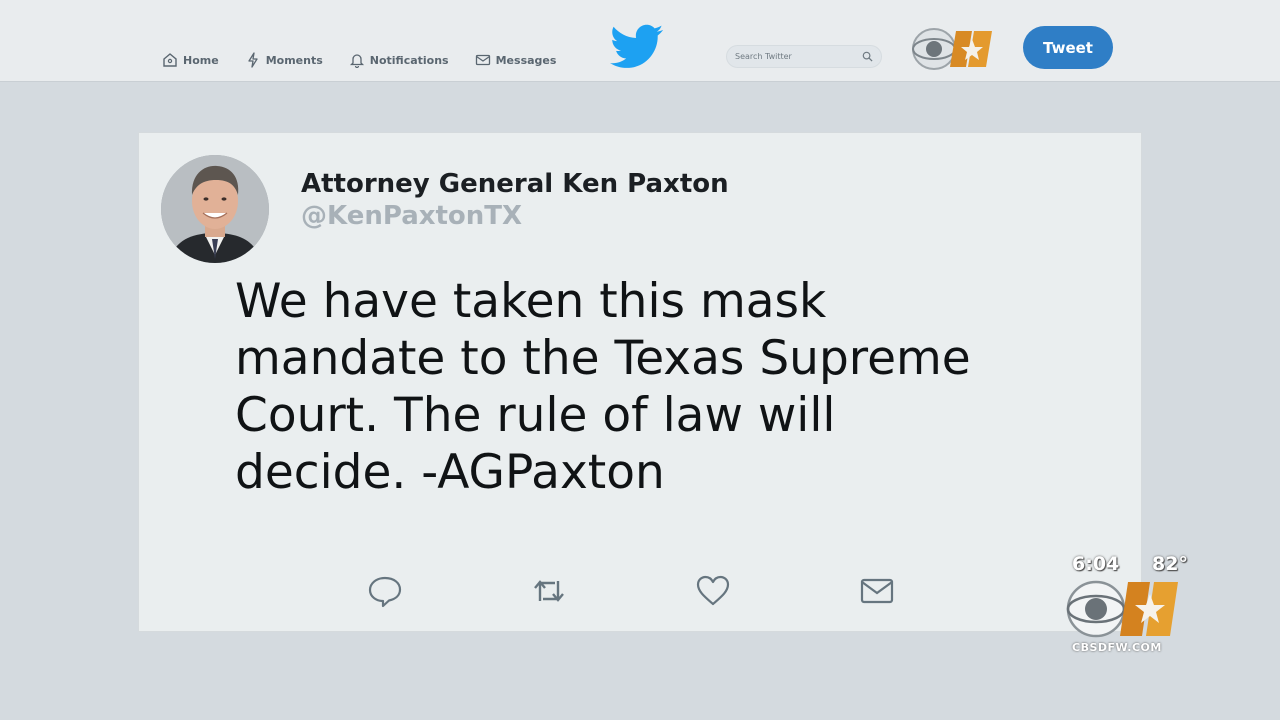 The width and height of the screenshot is (1280, 720). What do you see at coordinates (763, 56) in the screenshot?
I see `search-placeholder: Search Twitter` at bounding box center [763, 56].